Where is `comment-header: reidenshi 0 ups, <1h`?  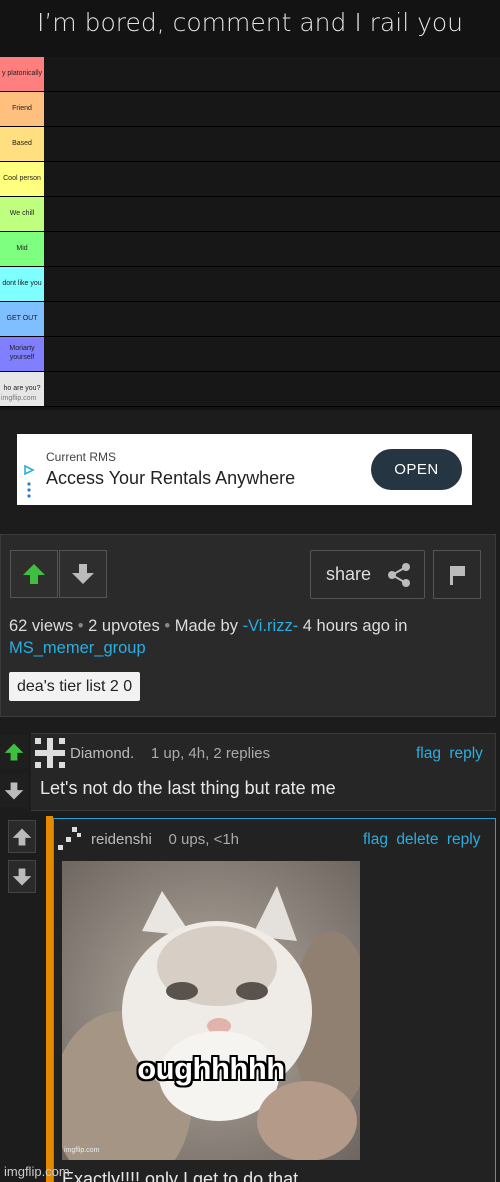
comment-header: reidenshi 0 ups, <1h is located at coordinates (165, 839).